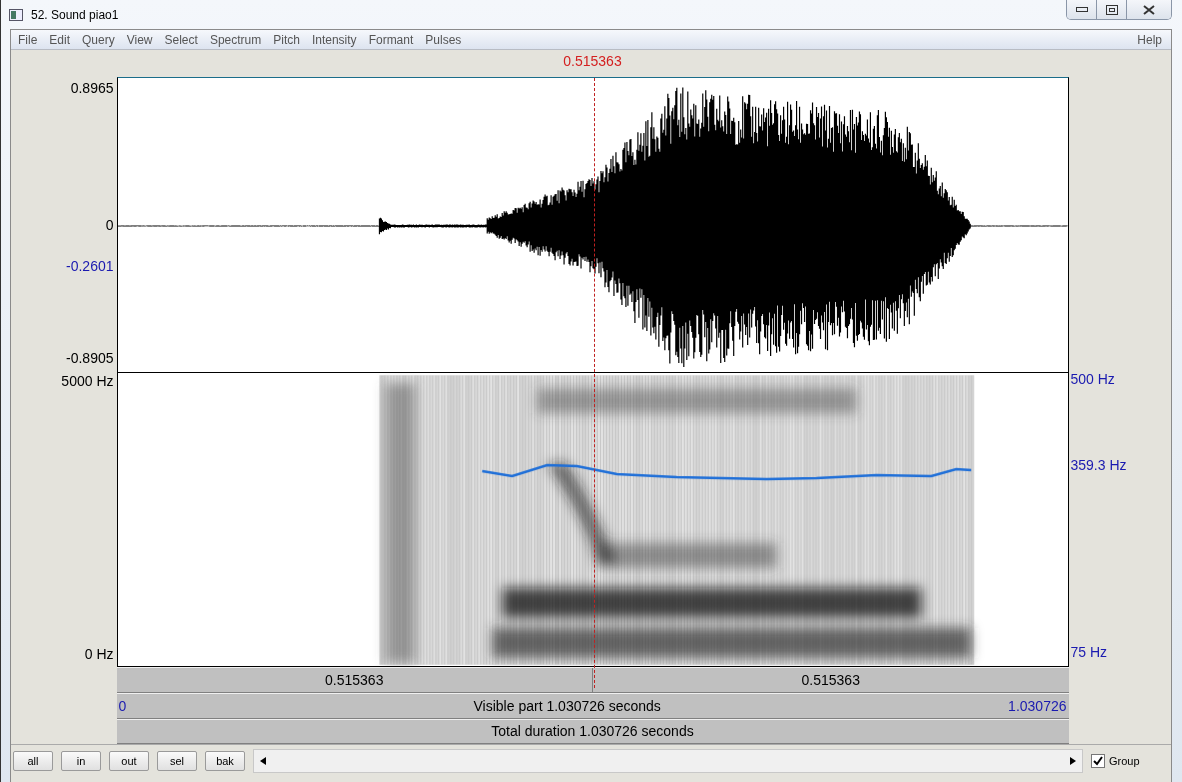  What do you see at coordinates (177, 761) in the screenshot?
I see `zoom-button: sel` at bounding box center [177, 761].